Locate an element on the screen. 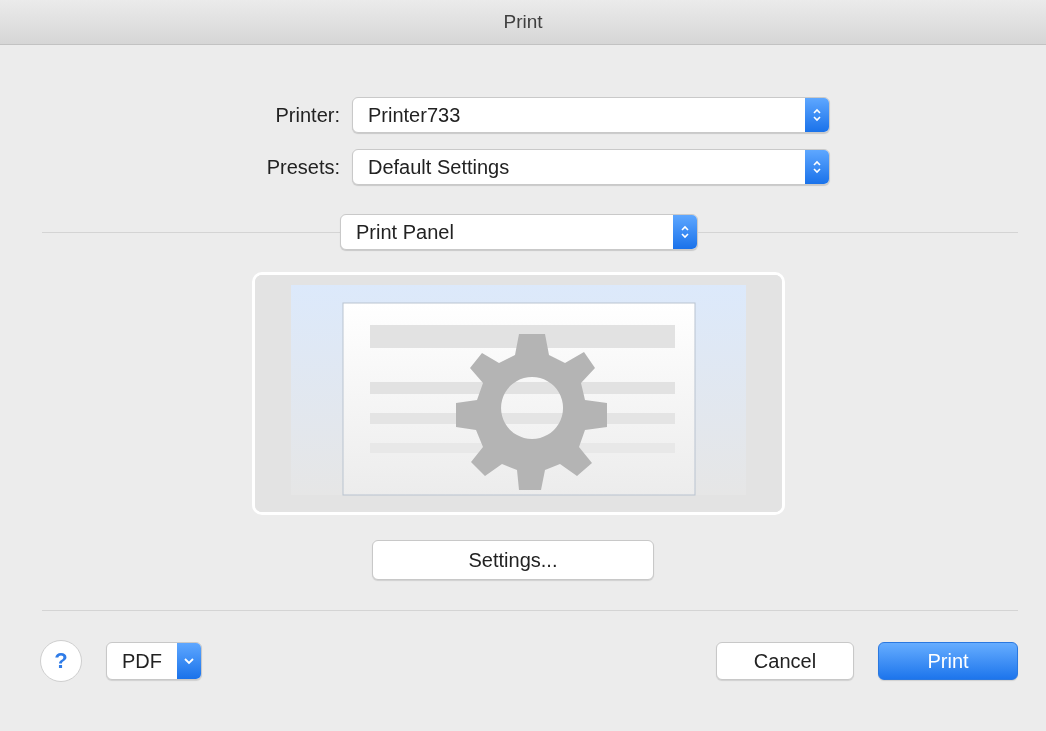  window-title: Print is located at coordinates (523, 22).